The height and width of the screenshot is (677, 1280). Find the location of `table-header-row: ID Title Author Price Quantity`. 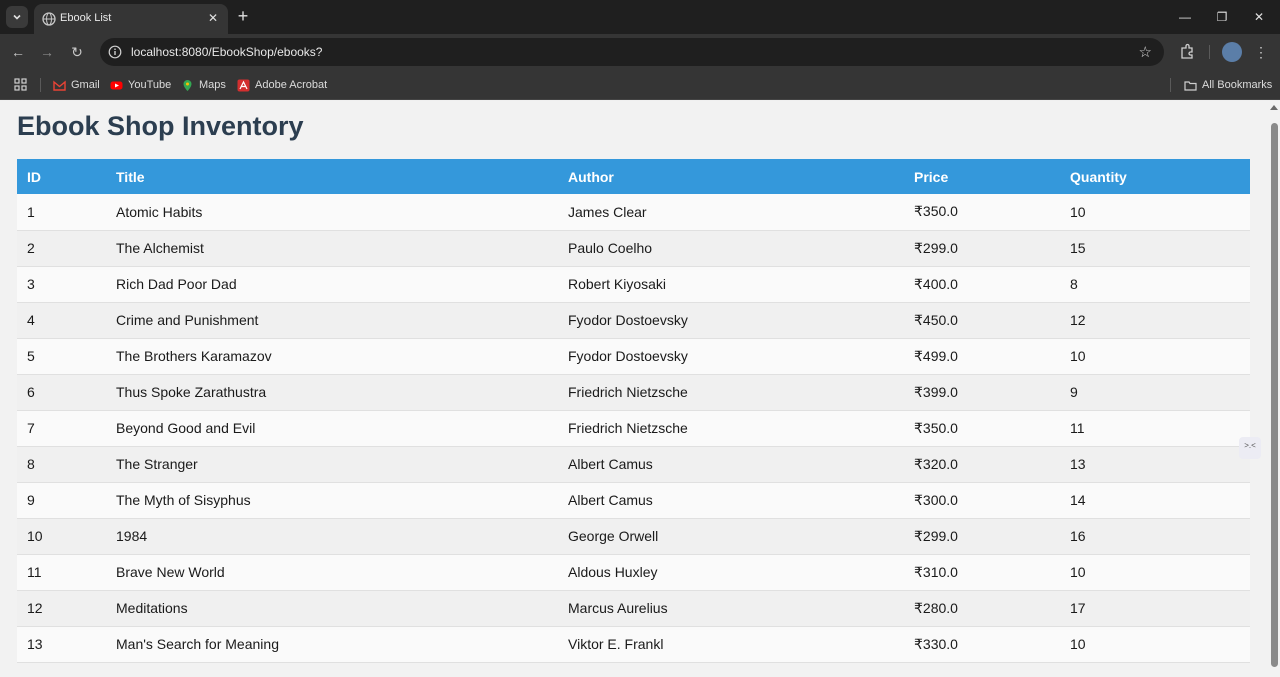

table-header-row: ID Title Author Price Quantity is located at coordinates (633, 176).